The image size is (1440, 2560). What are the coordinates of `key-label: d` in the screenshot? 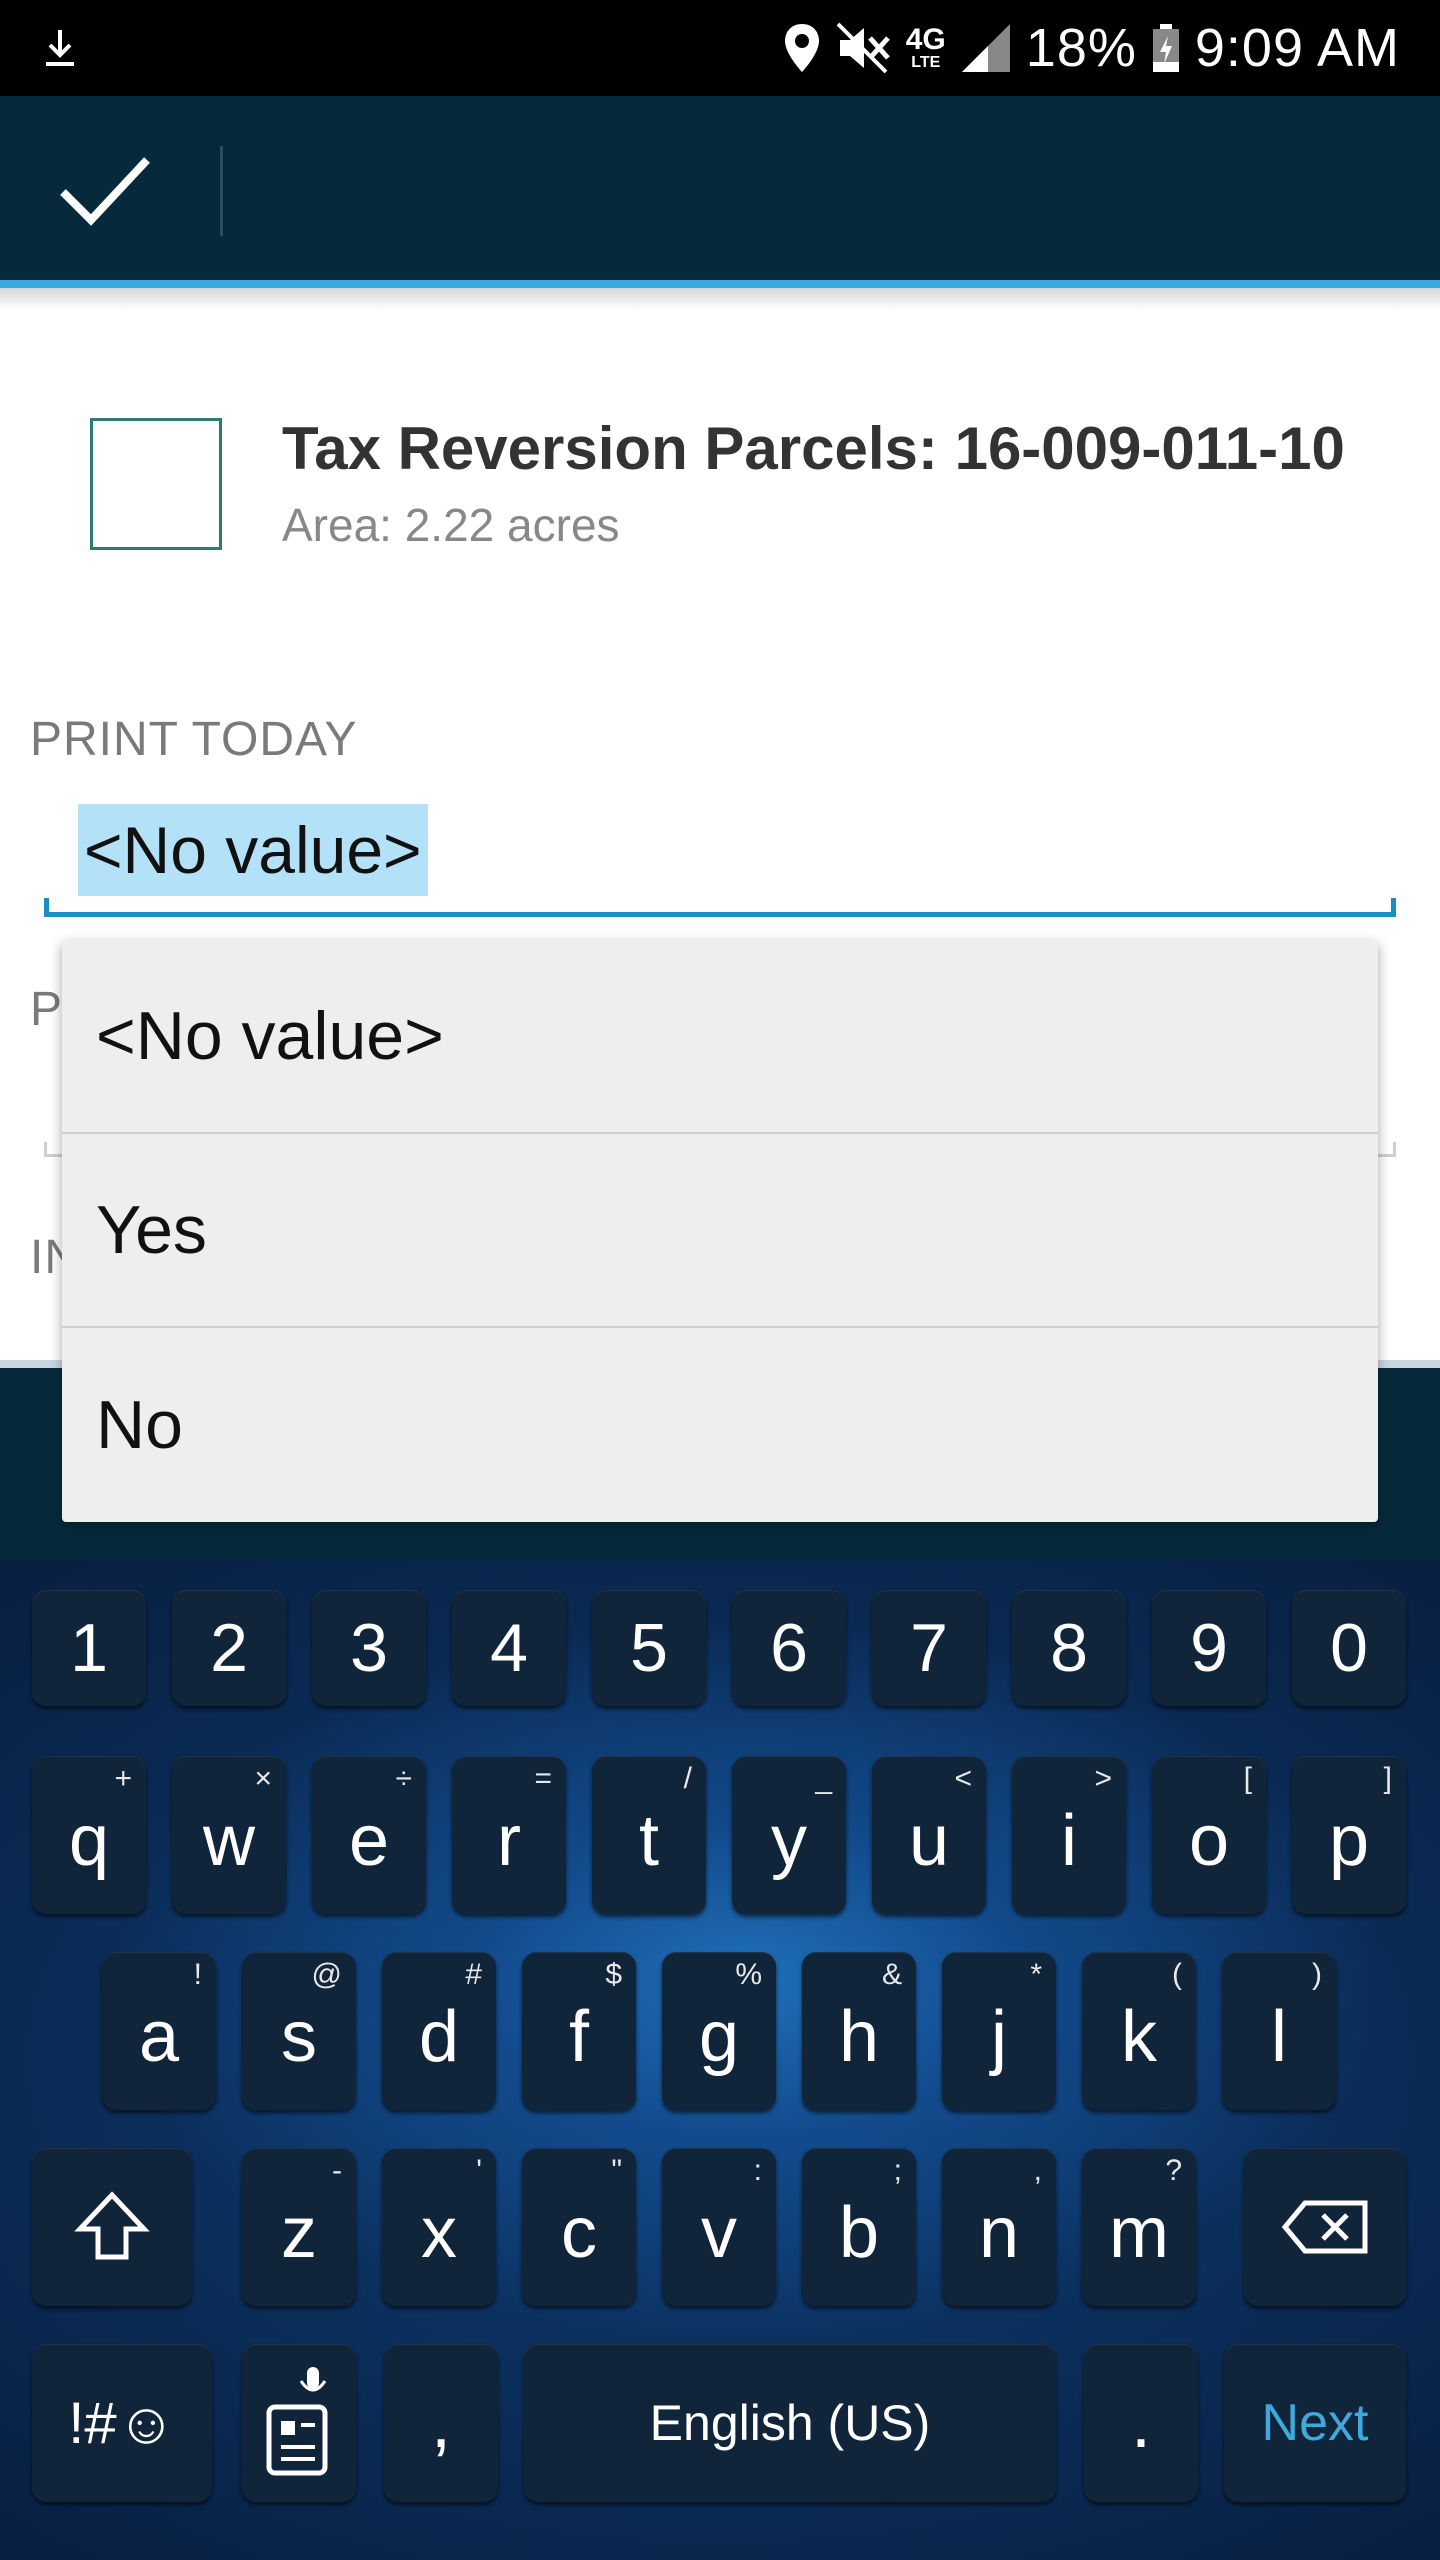 It's located at (439, 2037).